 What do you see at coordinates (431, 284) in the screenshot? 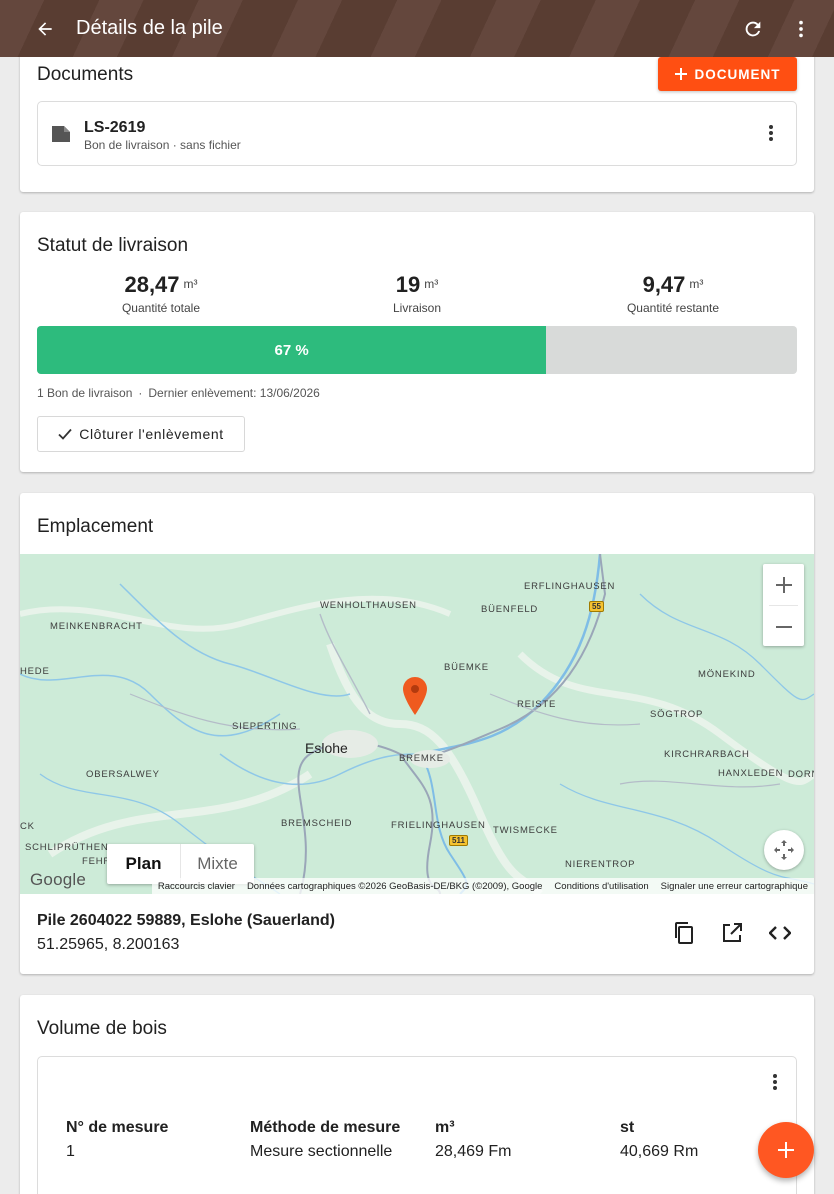
I see `stat-delivered-unit: m³` at bounding box center [431, 284].